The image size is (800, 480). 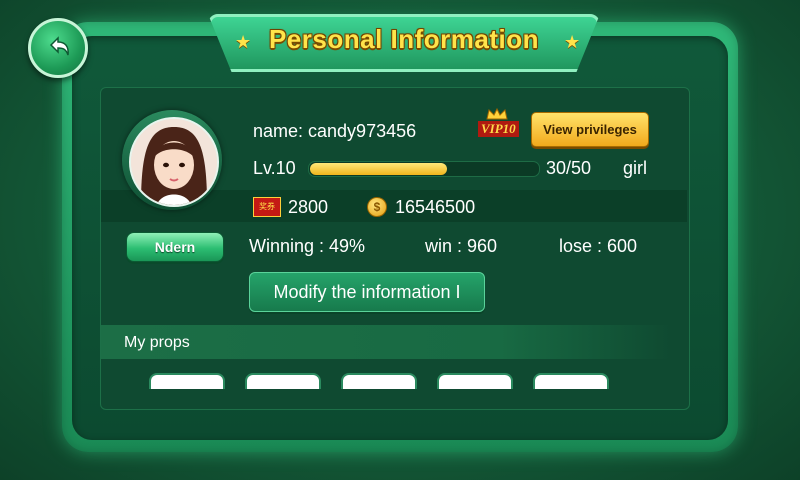 I want to click on ticket-count: 2800, so click(x=308, y=207).